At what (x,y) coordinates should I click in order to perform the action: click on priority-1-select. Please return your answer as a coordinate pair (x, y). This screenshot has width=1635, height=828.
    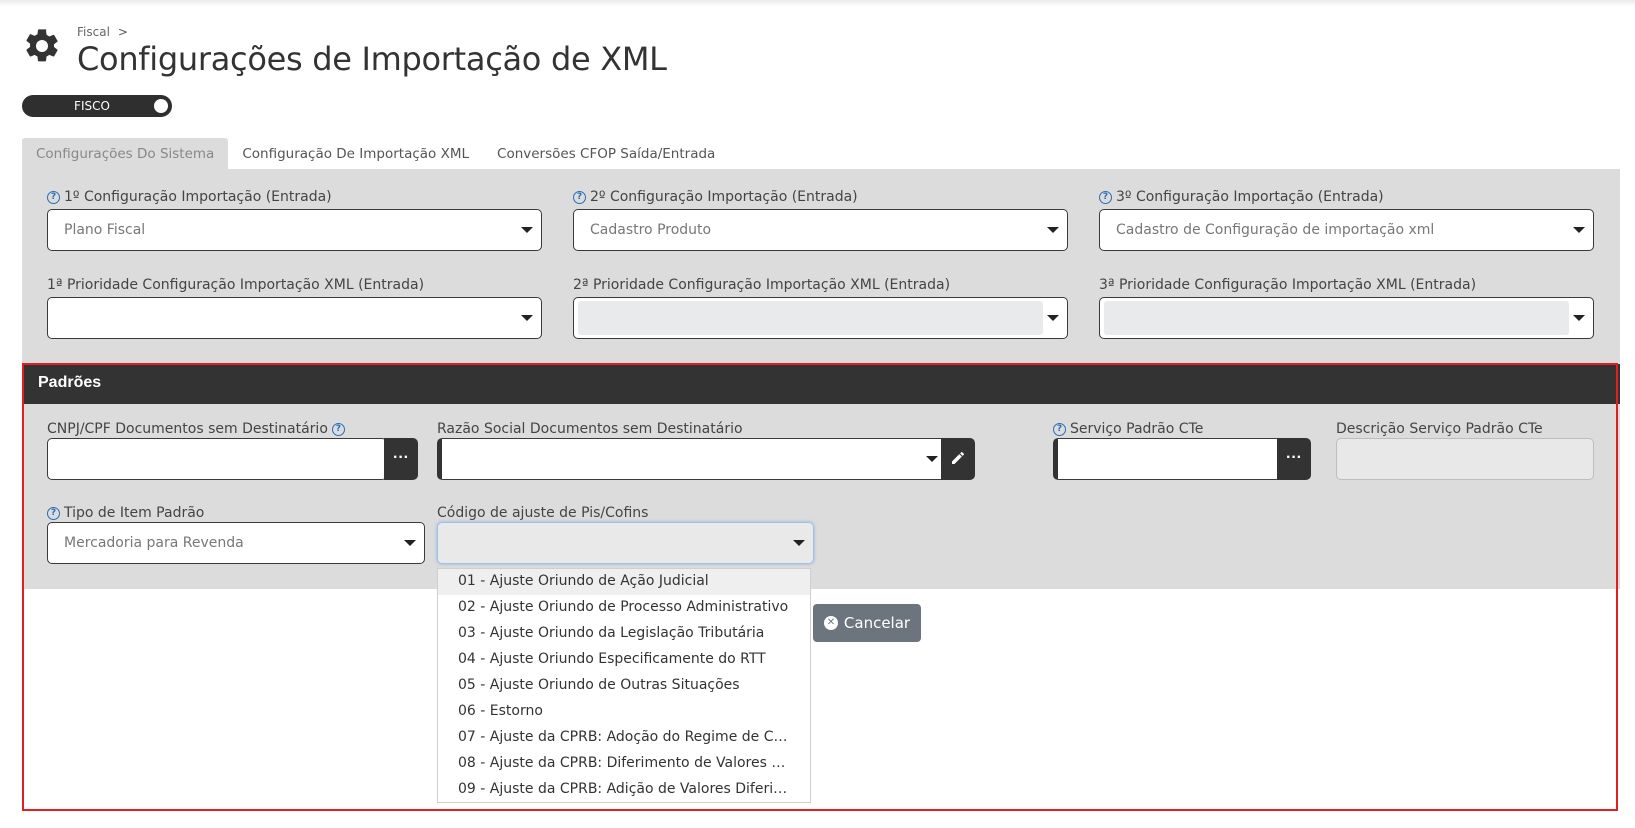
    Looking at the image, I should click on (294, 318).